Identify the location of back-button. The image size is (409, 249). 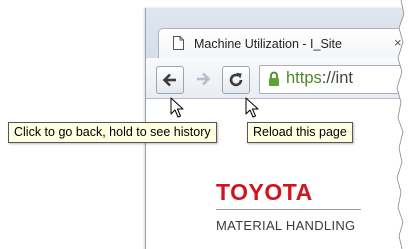
(170, 80).